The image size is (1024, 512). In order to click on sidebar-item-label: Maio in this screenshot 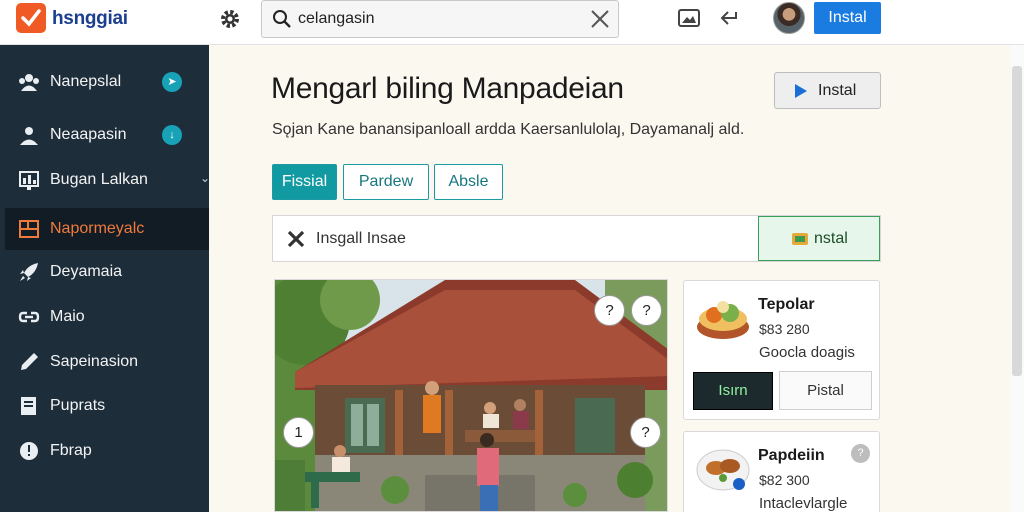, I will do `click(67, 316)`.